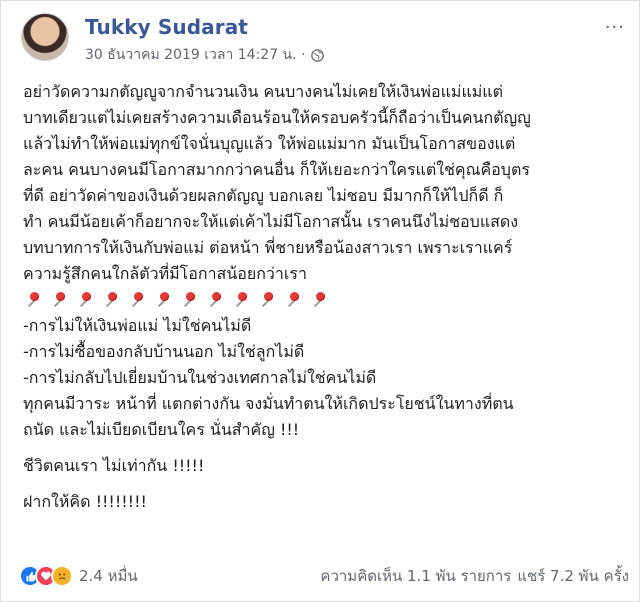  Describe the element at coordinates (318, 55) in the screenshot. I see `globe-icon` at that location.